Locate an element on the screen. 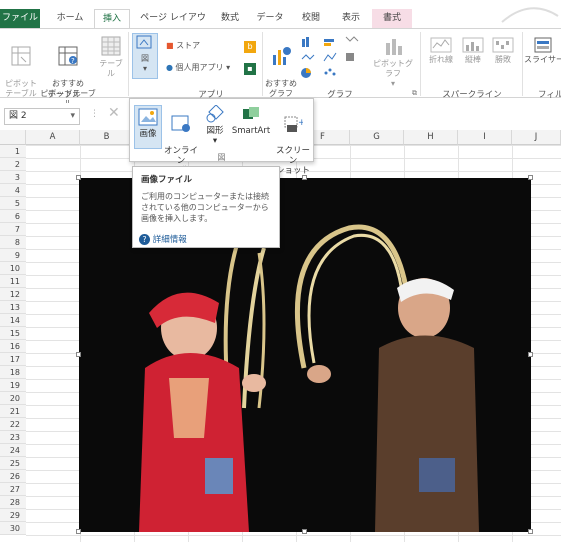 This screenshot has width=561, height=542. sparkline-column-button: 縦棒 is located at coordinates (473, 51).